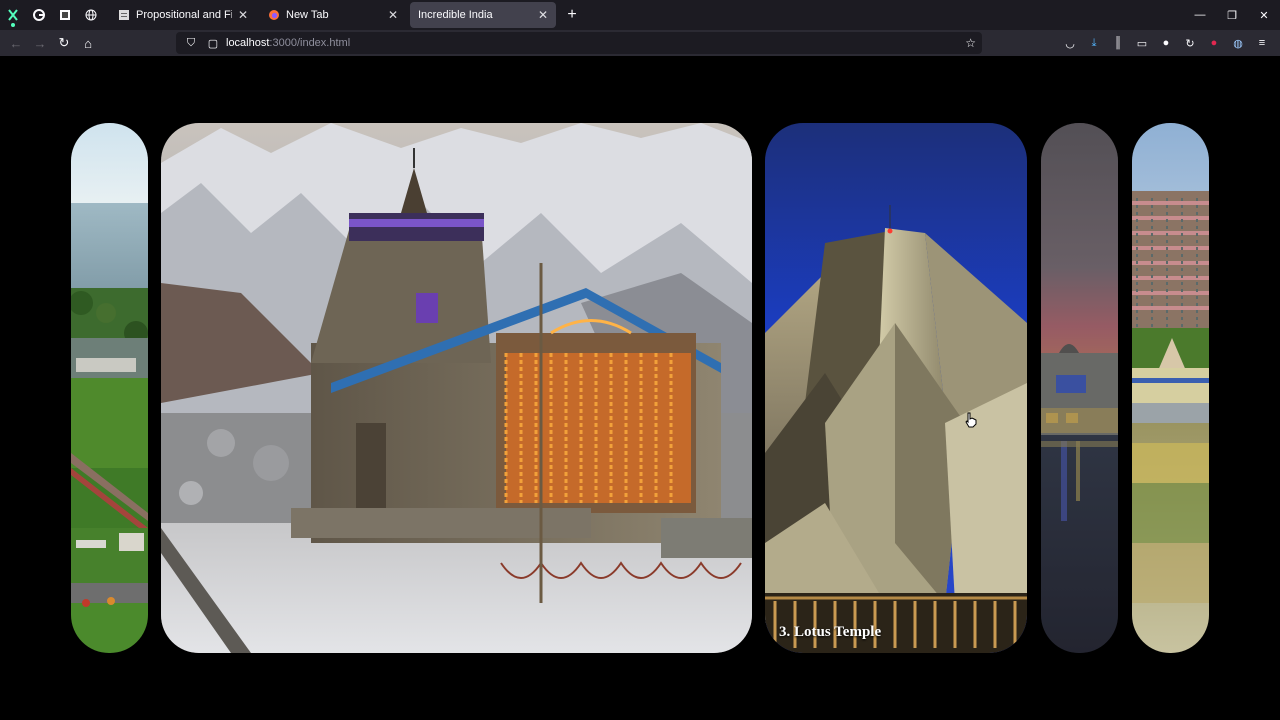  What do you see at coordinates (455, 15) in the screenshot?
I see `tab-title: Incredible India` at bounding box center [455, 15].